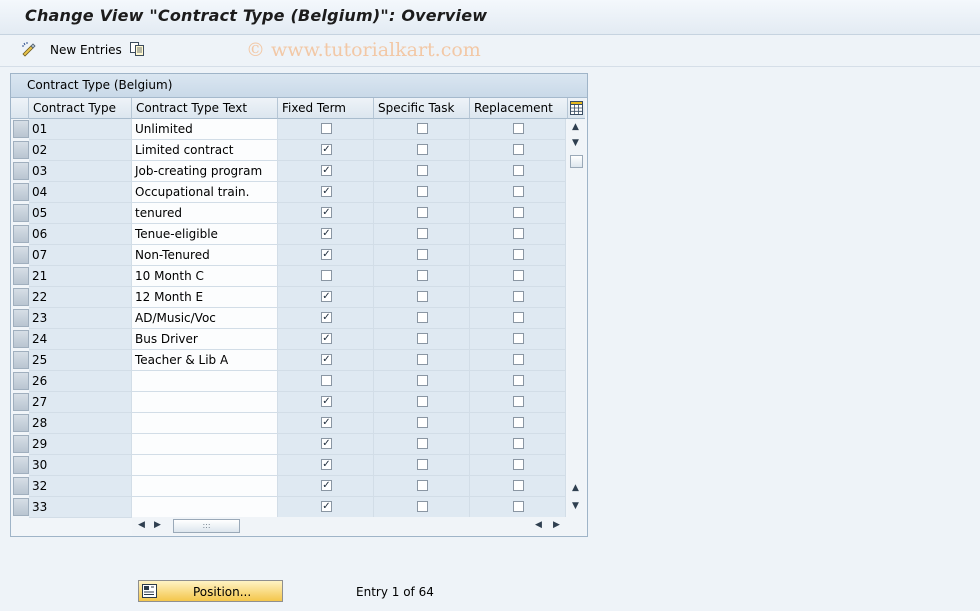 Image resolution: width=980 pixels, height=611 pixels. I want to click on cell-contract-type-text: Unlimited, so click(205, 129).